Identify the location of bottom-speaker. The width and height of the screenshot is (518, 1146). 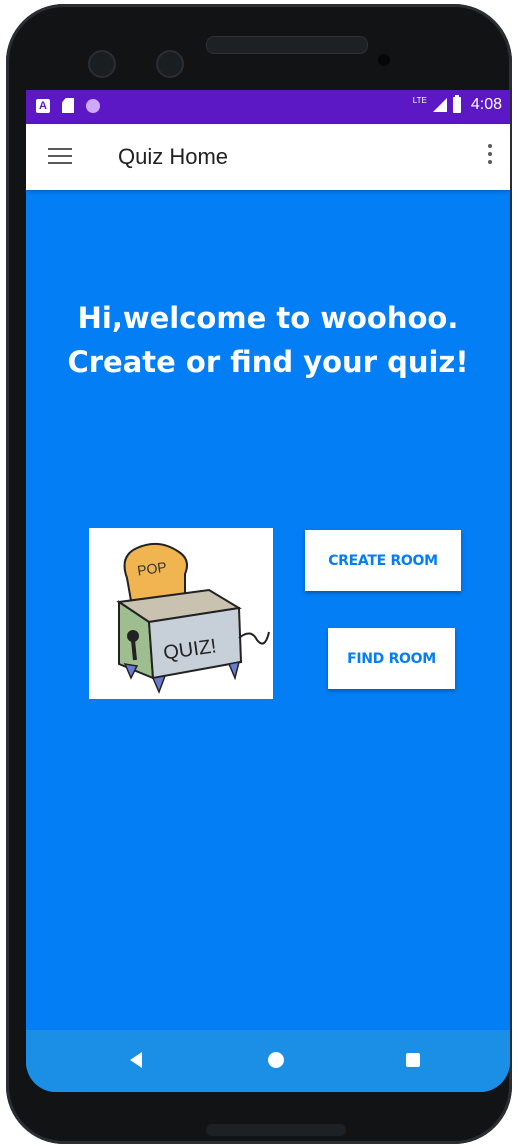
(276, 1130).